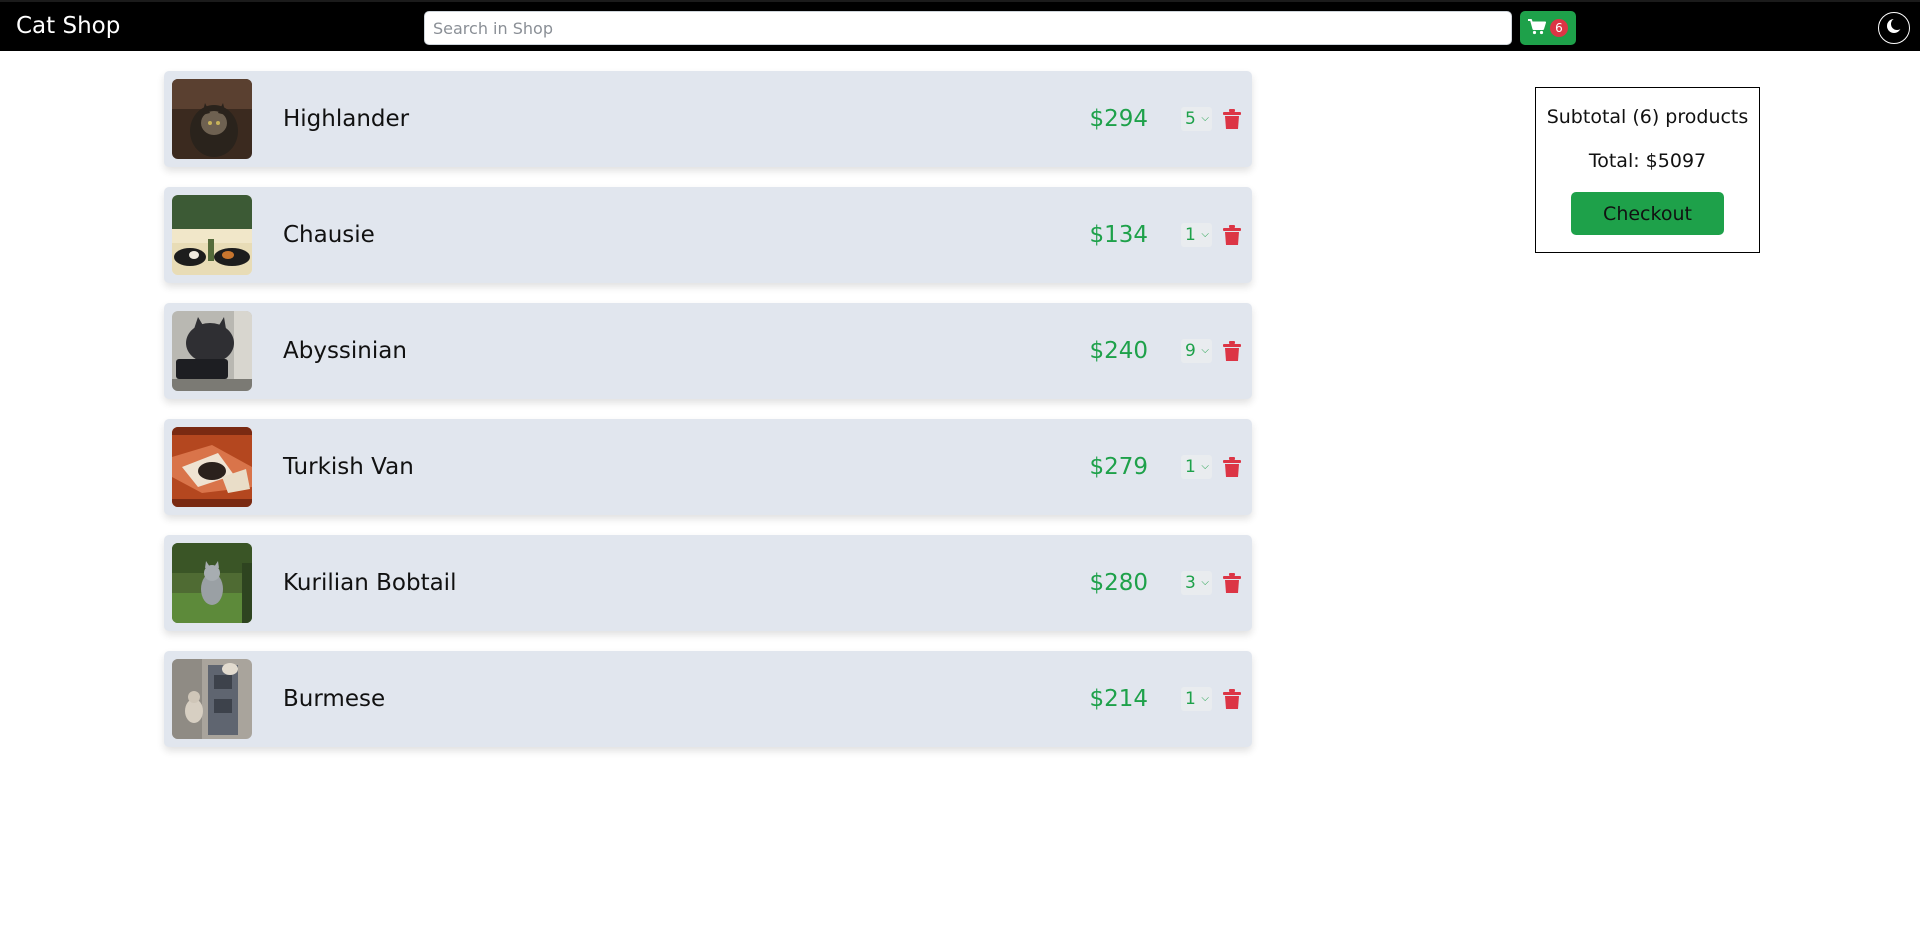 Image resolution: width=1920 pixels, height=930 pixels. I want to click on quantity-select: 5 ⌵, so click(1196, 119).